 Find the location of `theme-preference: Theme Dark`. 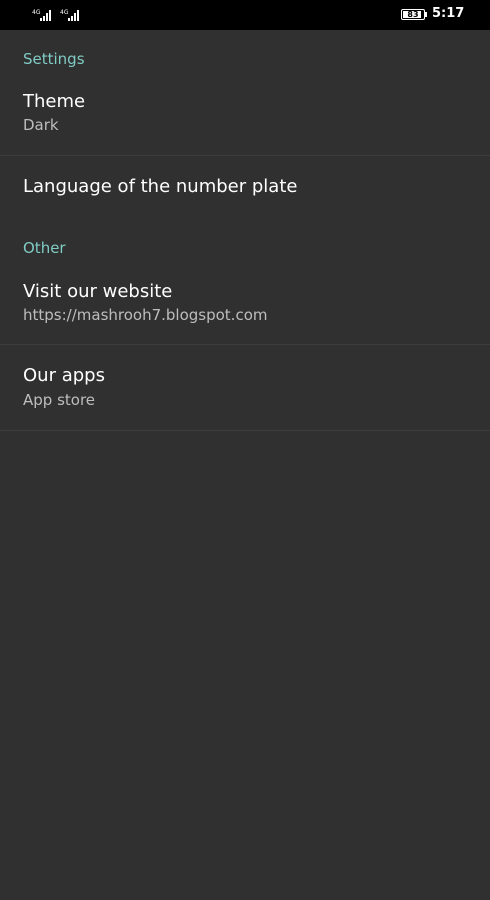

theme-preference: Theme Dark is located at coordinates (245, 117).